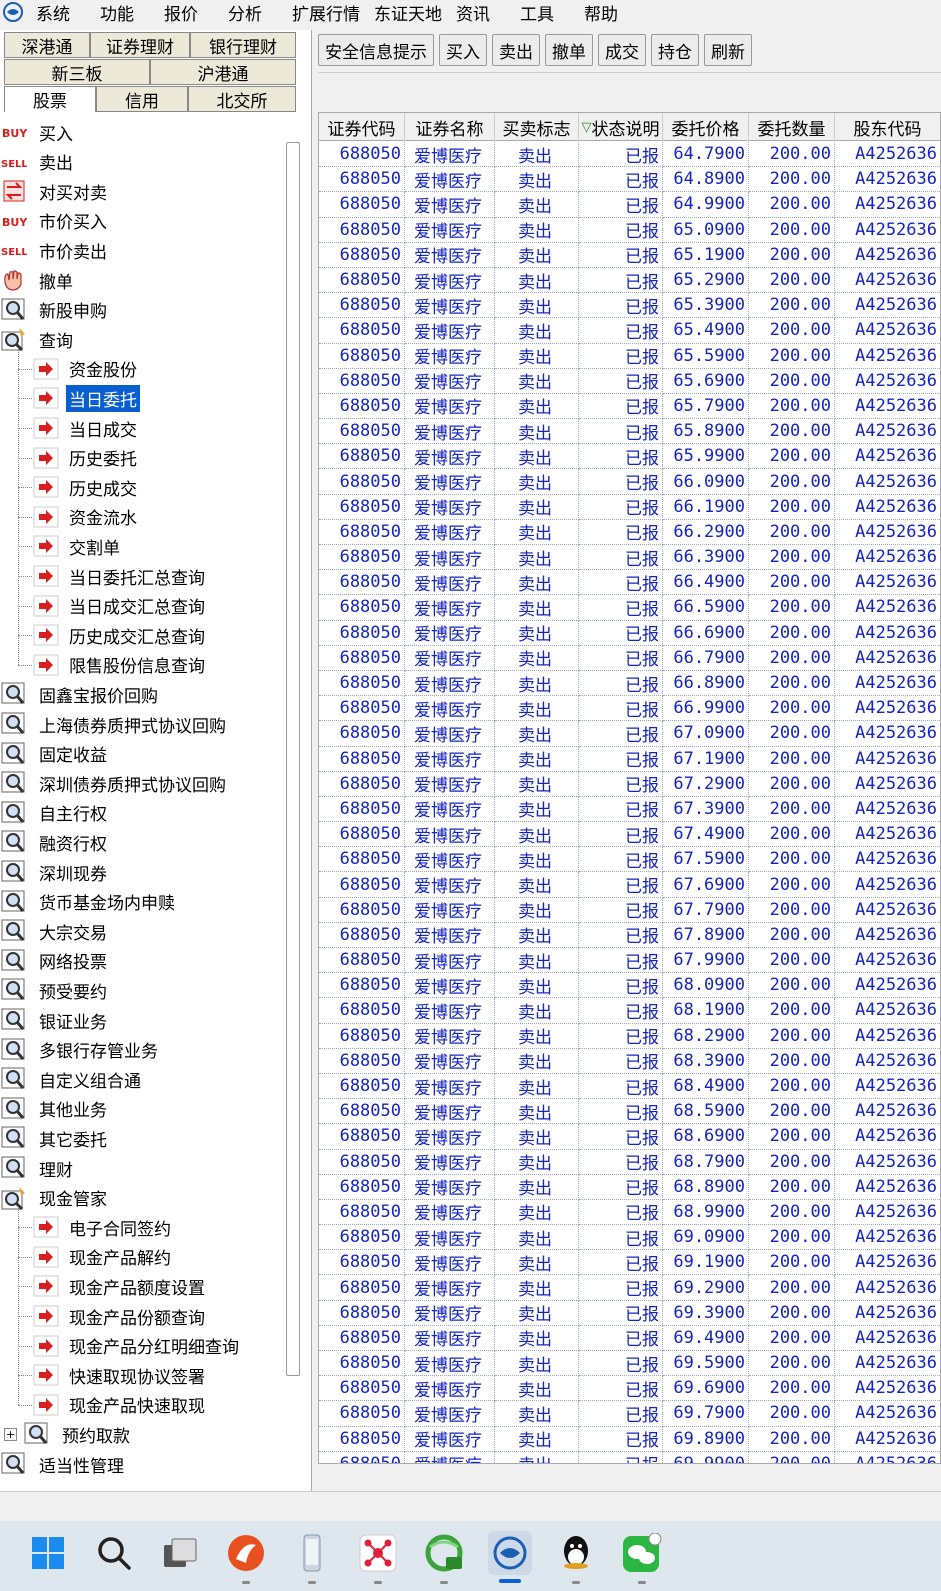 This screenshot has width=941, height=1591. What do you see at coordinates (55, 813) in the screenshot?
I see `tree-item-middle-4: 自主行权` at bounding box center [55, 813].